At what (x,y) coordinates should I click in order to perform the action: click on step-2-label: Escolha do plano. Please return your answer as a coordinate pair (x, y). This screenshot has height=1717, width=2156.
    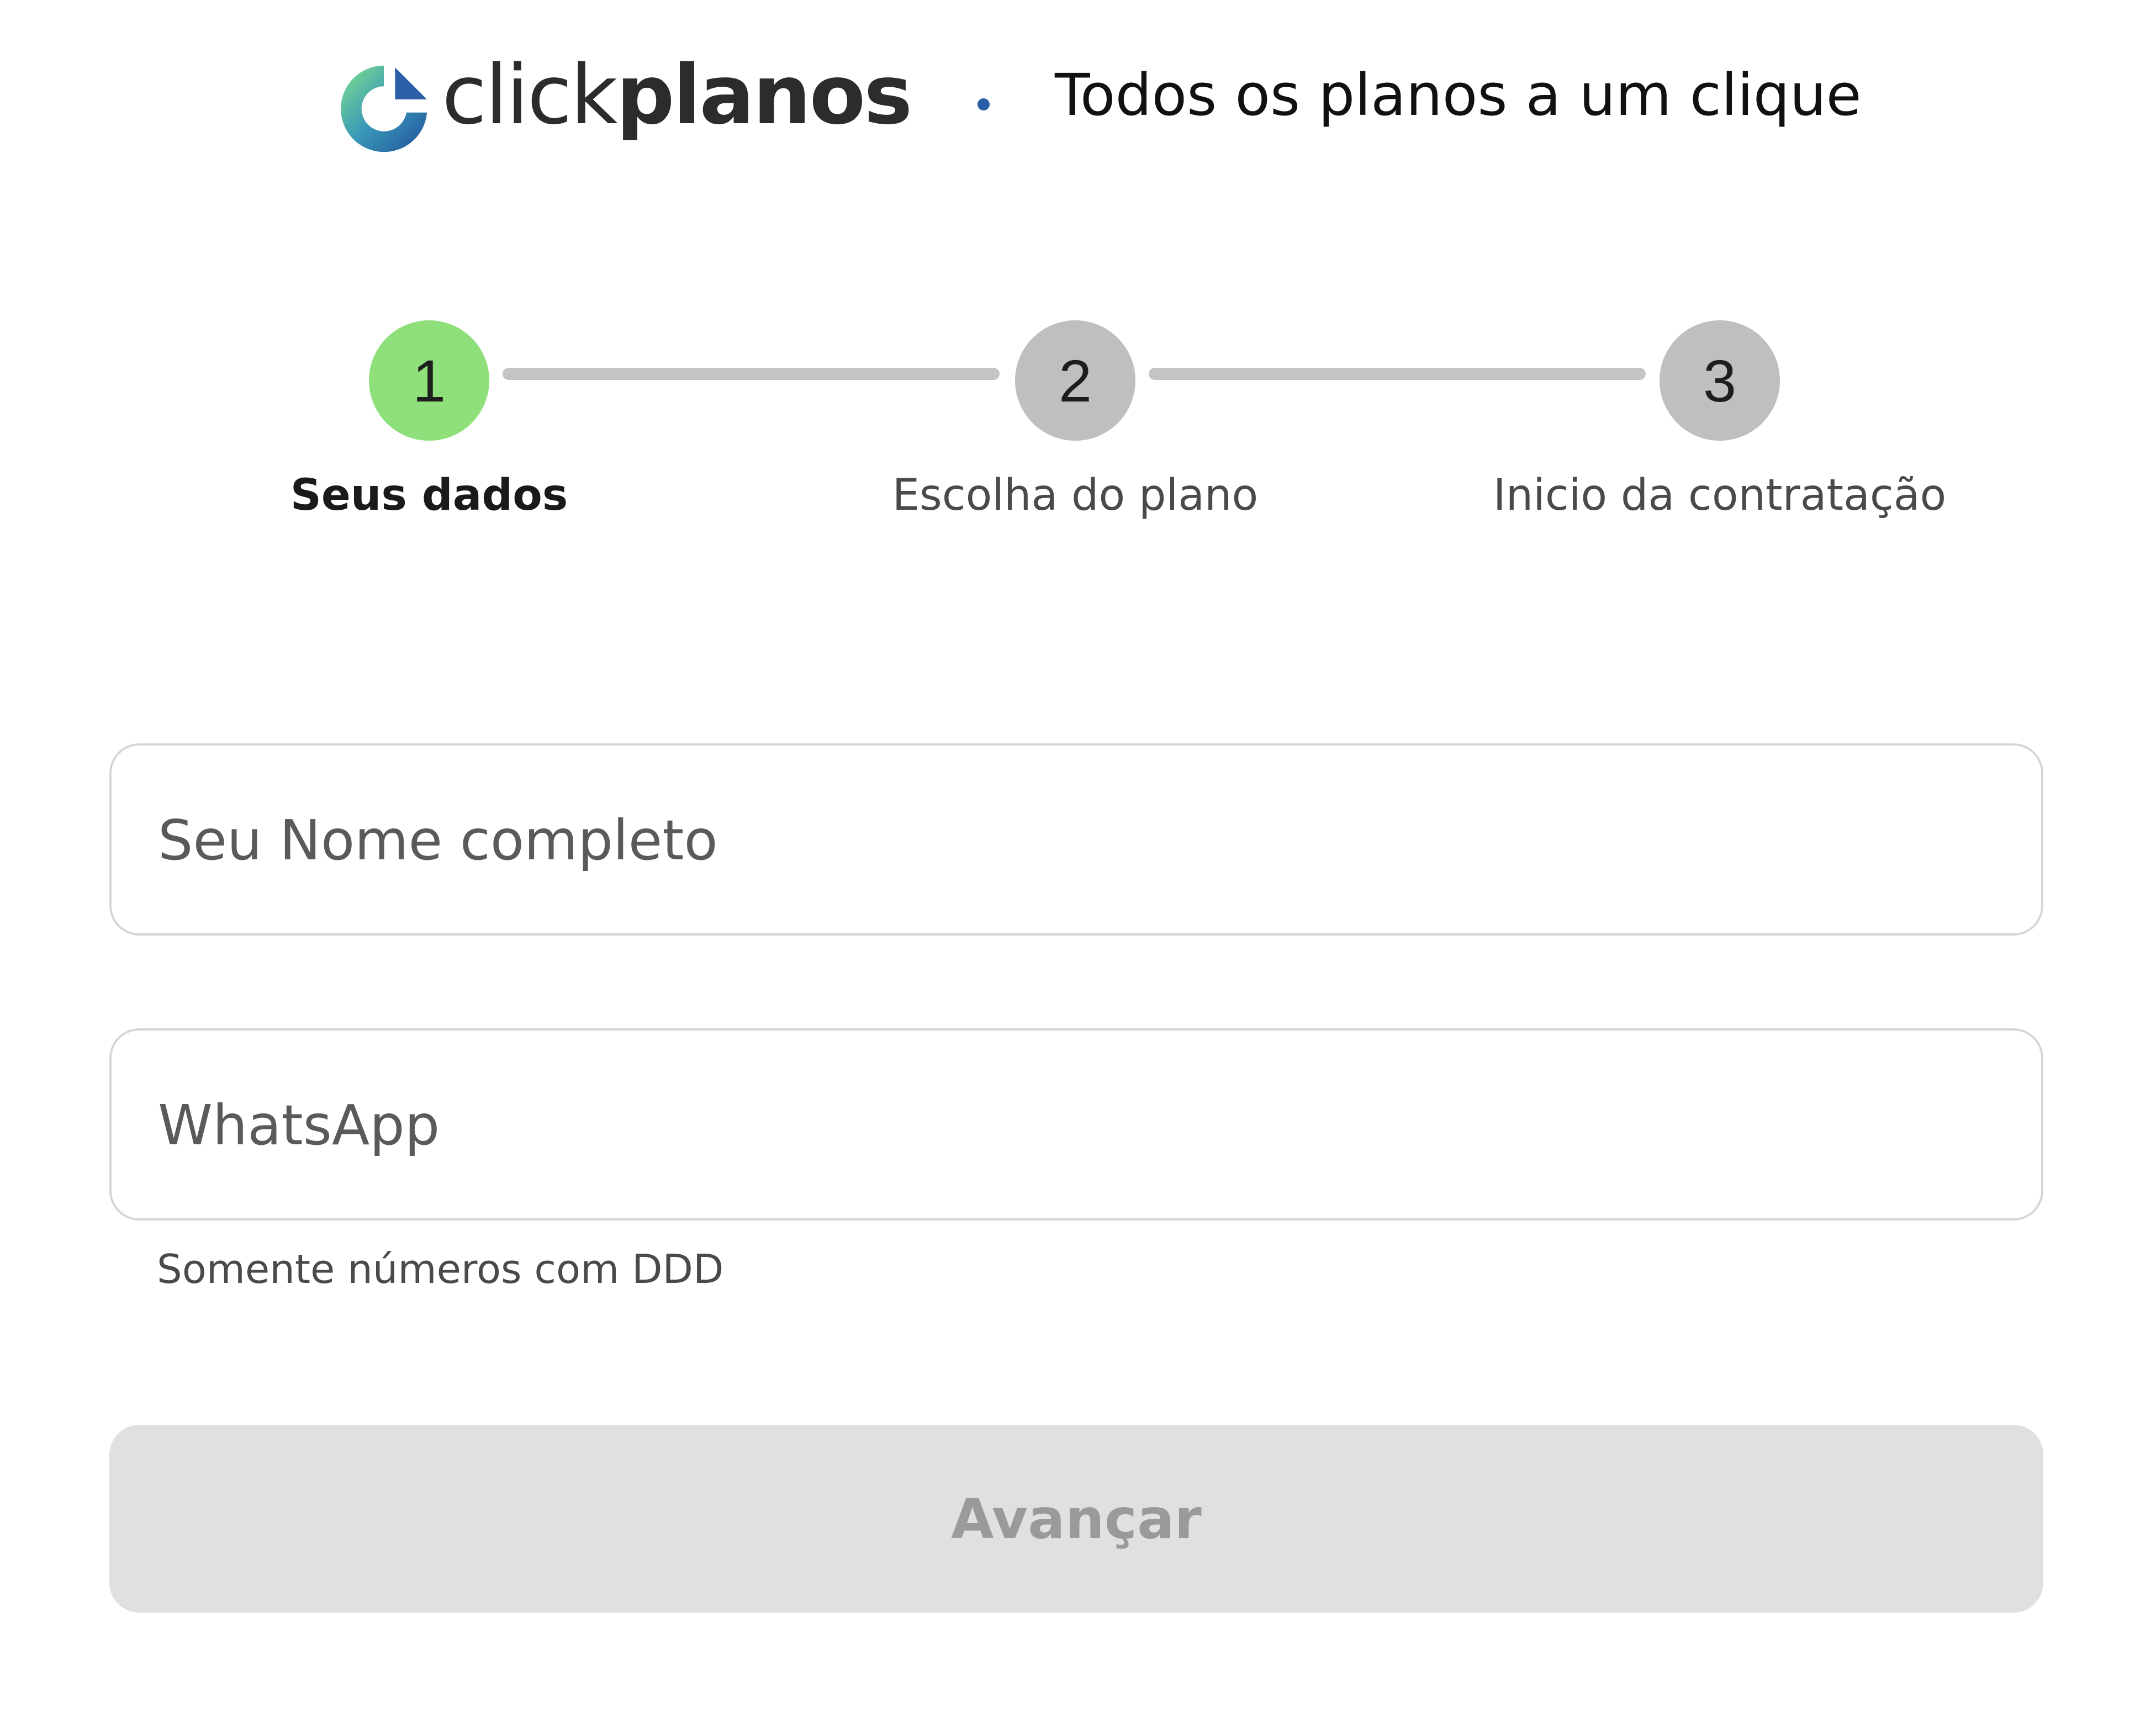
    Looking at the image, I should click on (1075, 495).